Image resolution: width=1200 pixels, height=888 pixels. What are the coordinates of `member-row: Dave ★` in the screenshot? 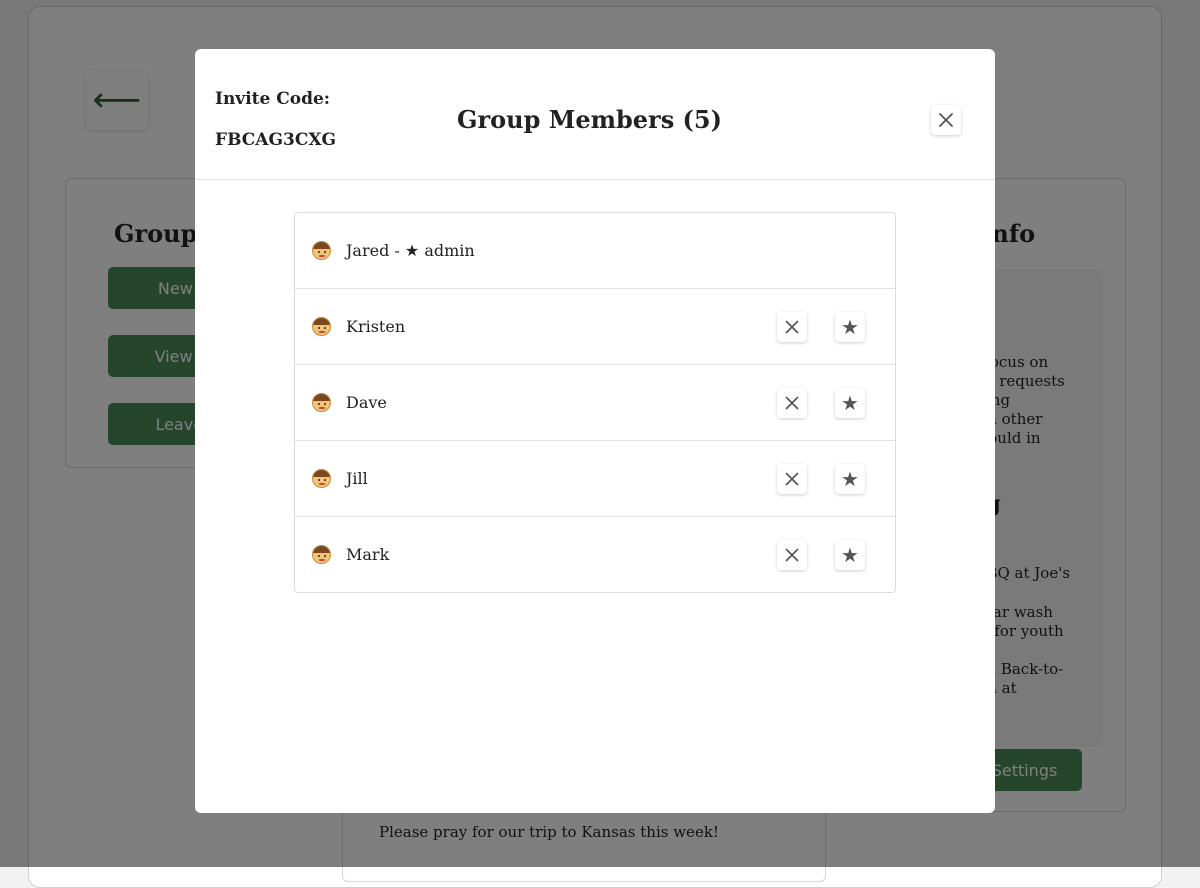 It's located at (595, 403).